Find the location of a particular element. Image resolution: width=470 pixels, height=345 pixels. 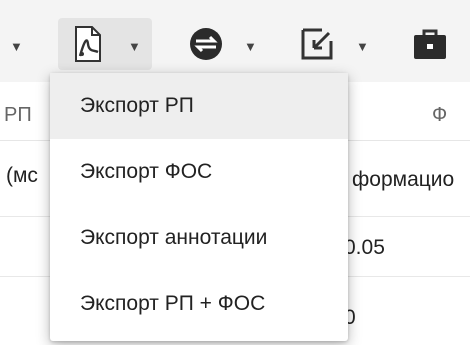

menu-item-label: Экспорт аннотации is located at coordinates (174, 237).